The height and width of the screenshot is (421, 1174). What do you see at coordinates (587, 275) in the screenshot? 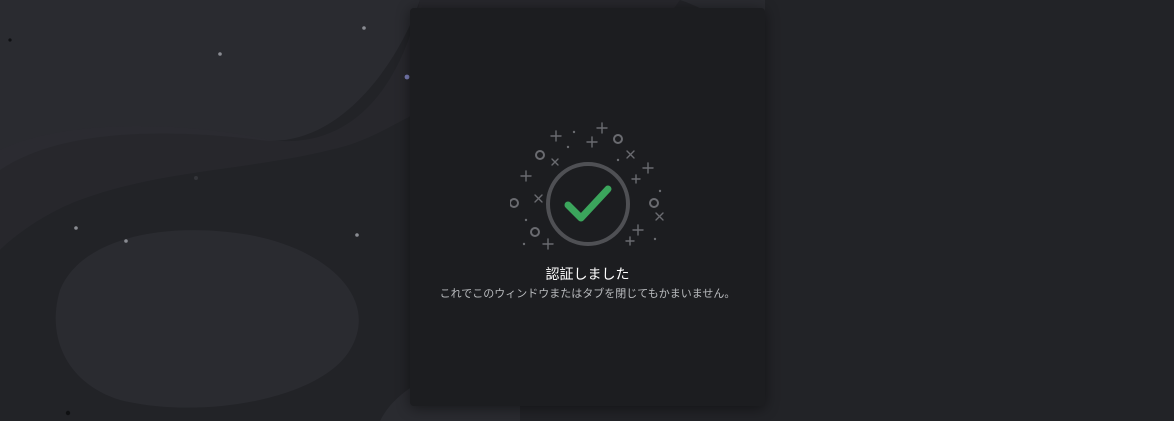
I see `page-title: 認証しました` at bounding box center [587, 275].